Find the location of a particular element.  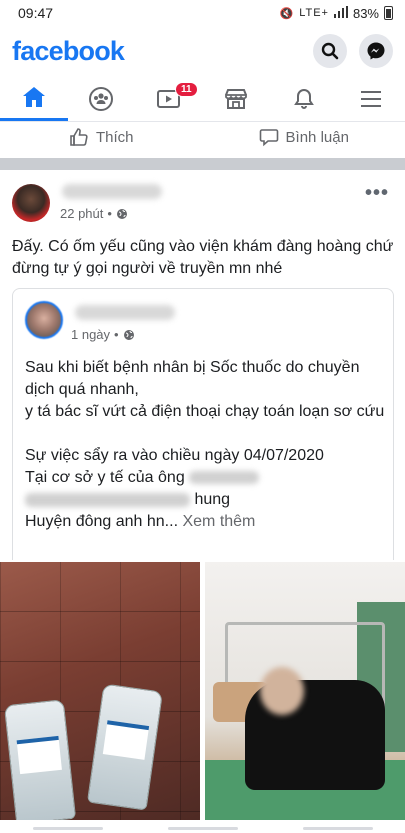

previous-post-actions: Thích Bình luận is located at coordinates (202, 137).